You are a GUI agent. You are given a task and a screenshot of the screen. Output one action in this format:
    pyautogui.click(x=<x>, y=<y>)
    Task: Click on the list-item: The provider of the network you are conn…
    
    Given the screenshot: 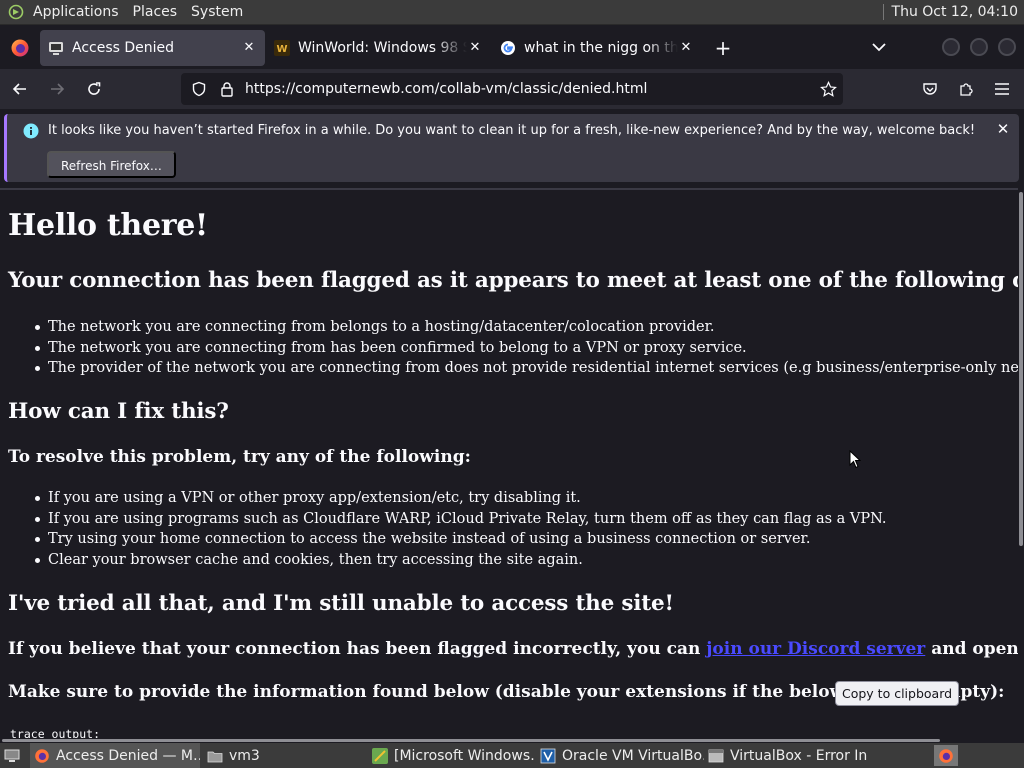 What is the action you would take?
    pyautogui.click(x=526, y=368)
    